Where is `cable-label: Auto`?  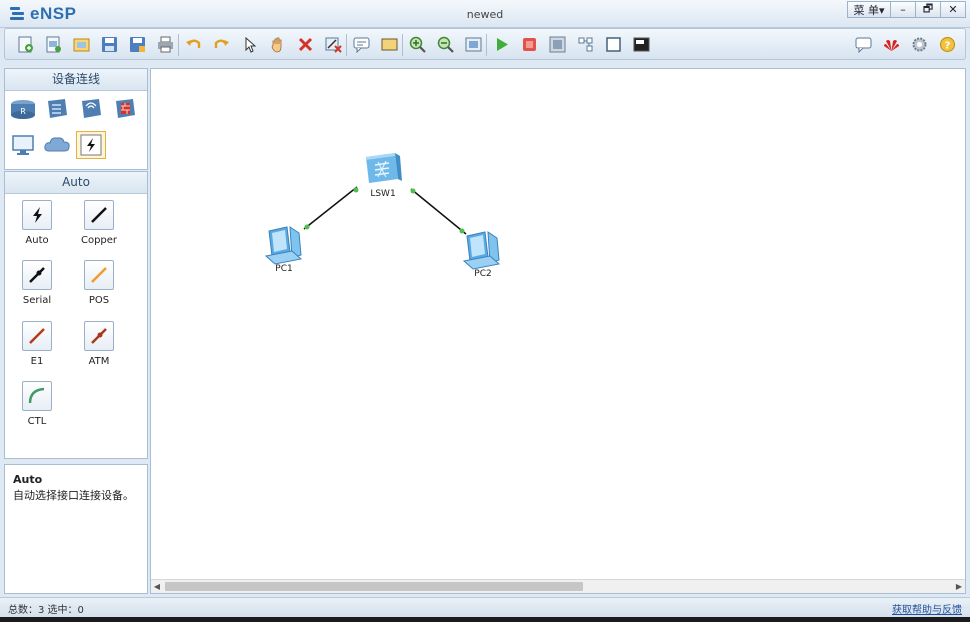
cable-label: Auto is located at coordinates (37, 240).